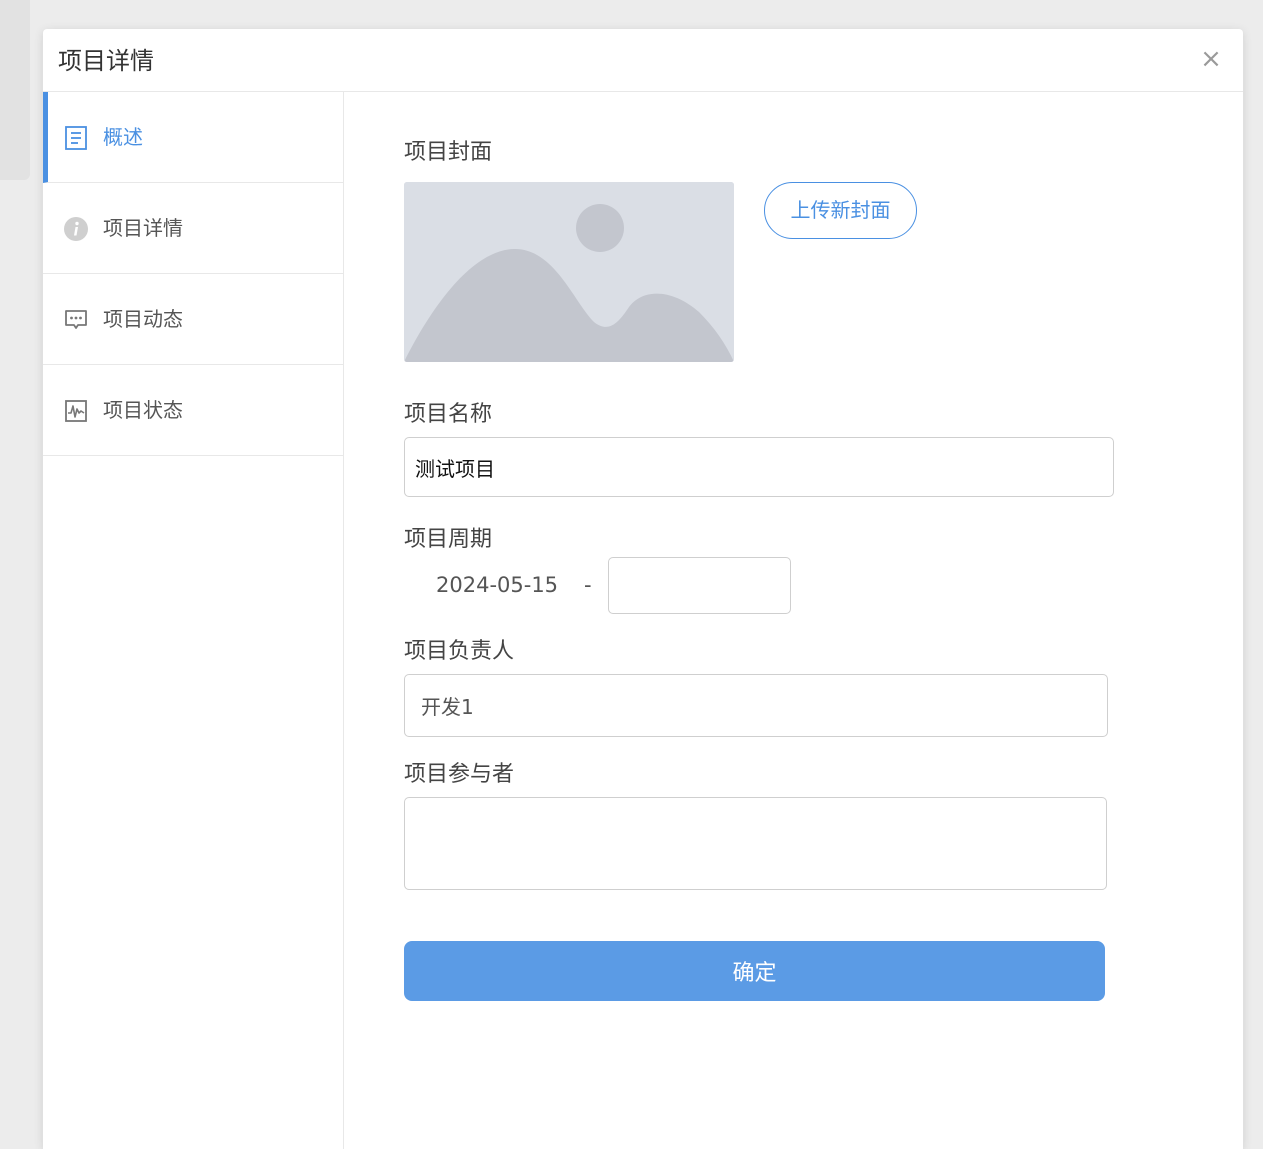 This screenshot has width=1263, height=1149. Describe the element at coordinates (759, 467) in the screenshot. I see `project-name-input` at that location.